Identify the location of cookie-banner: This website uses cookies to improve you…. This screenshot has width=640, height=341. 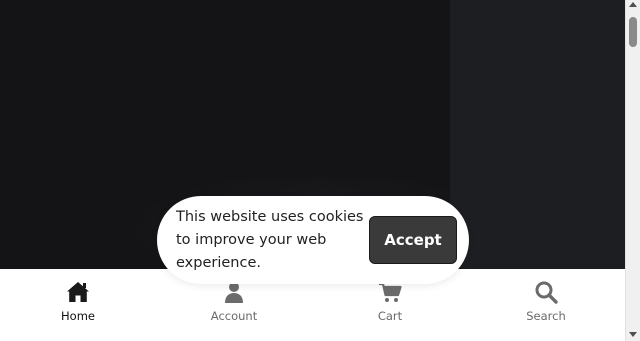
(313, 240).